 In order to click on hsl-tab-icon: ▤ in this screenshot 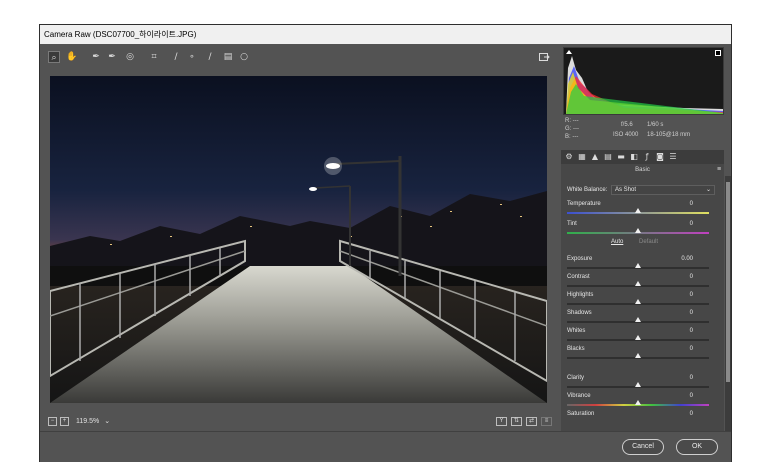, I will do `click(608, 157)`.